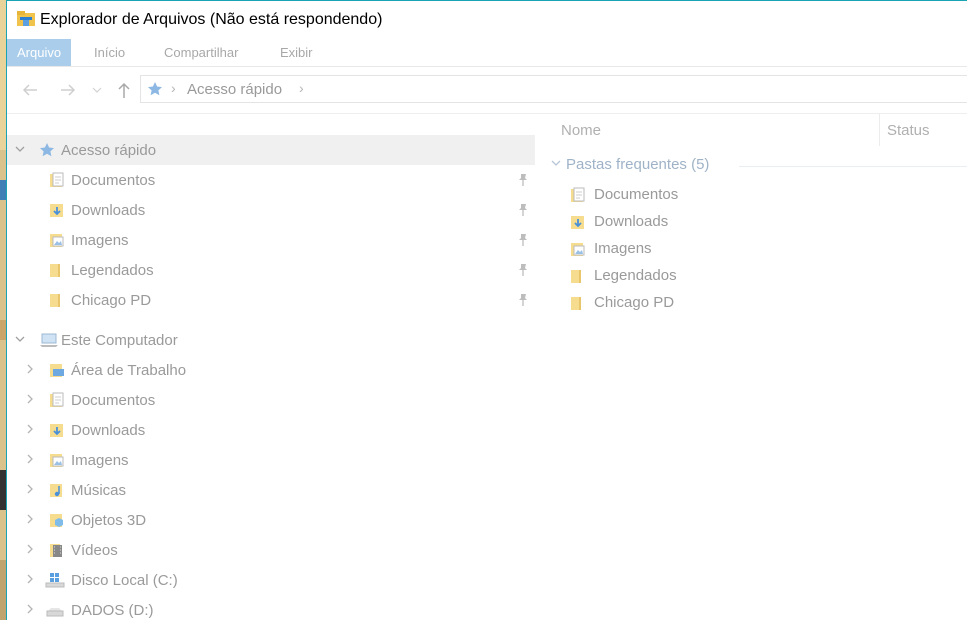 Image resolution: width=967 pixels, height=620 pixels. What do you see at coordinates (26, 19) in the screenshot?
I see `file-explorer-icon` at bounding box center [26, 19].